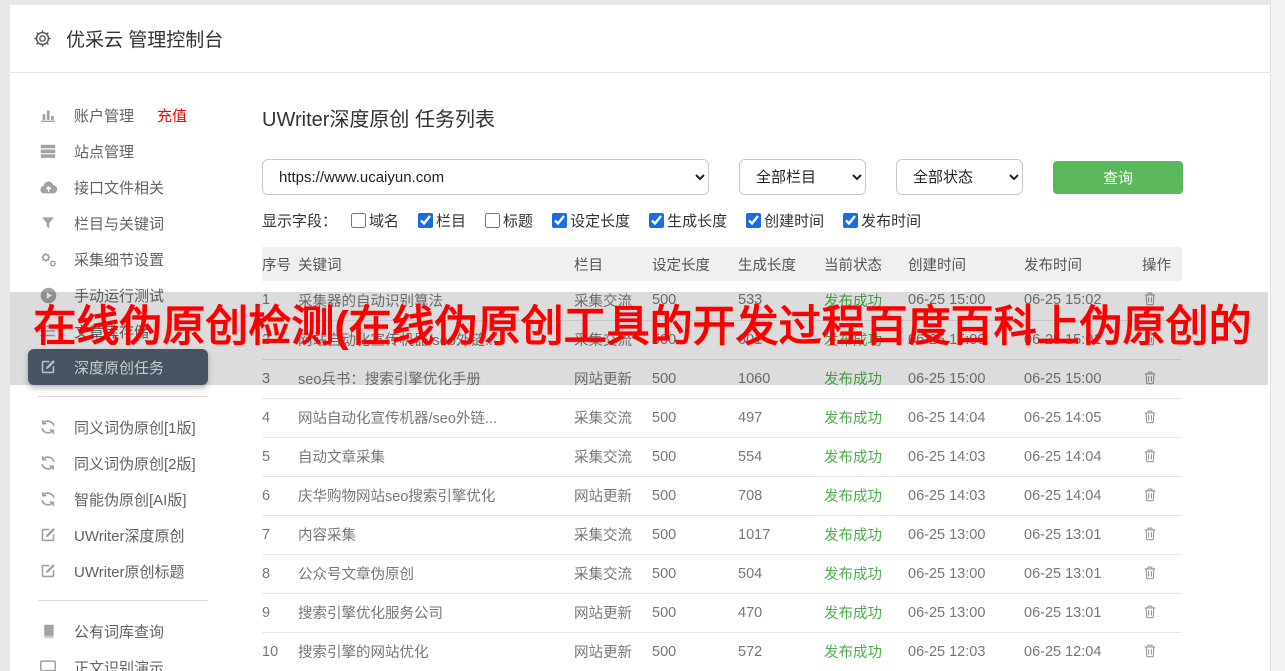 The image size is (1285, 671). What do you see at coordinates (118, 427) in the screenshot?
I see `sidebar-item: 同义词伪原创[1版]` at bounding box center [118, 427].